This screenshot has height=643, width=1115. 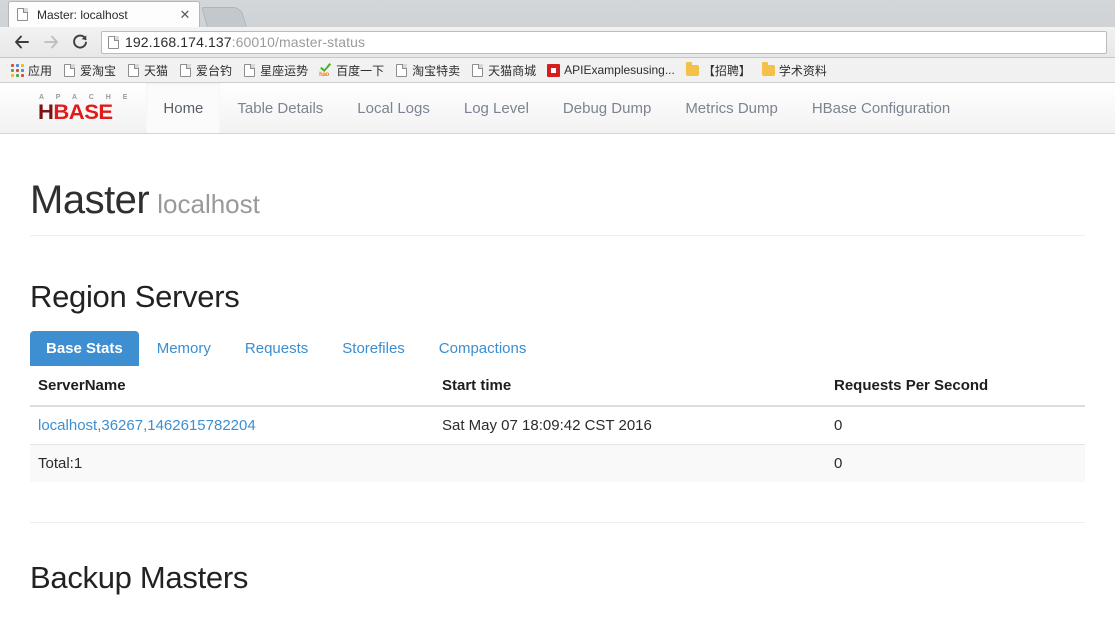 I want to click on page-title-subtitle: localhost, so click(x=208, y=204).